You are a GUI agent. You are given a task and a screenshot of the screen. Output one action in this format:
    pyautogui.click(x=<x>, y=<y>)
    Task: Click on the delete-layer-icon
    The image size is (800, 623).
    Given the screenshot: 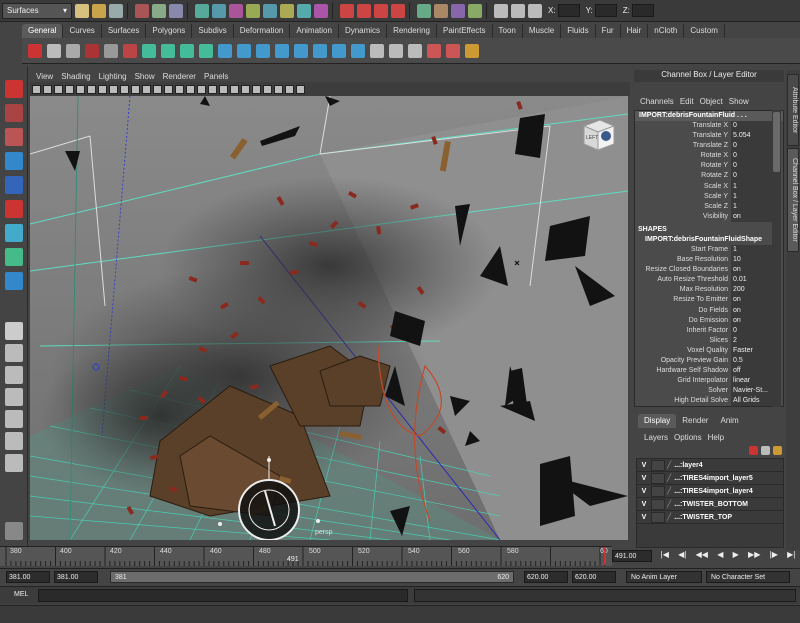 What is the action you would take?
    pyautogui.click(x=753, y=450)
    